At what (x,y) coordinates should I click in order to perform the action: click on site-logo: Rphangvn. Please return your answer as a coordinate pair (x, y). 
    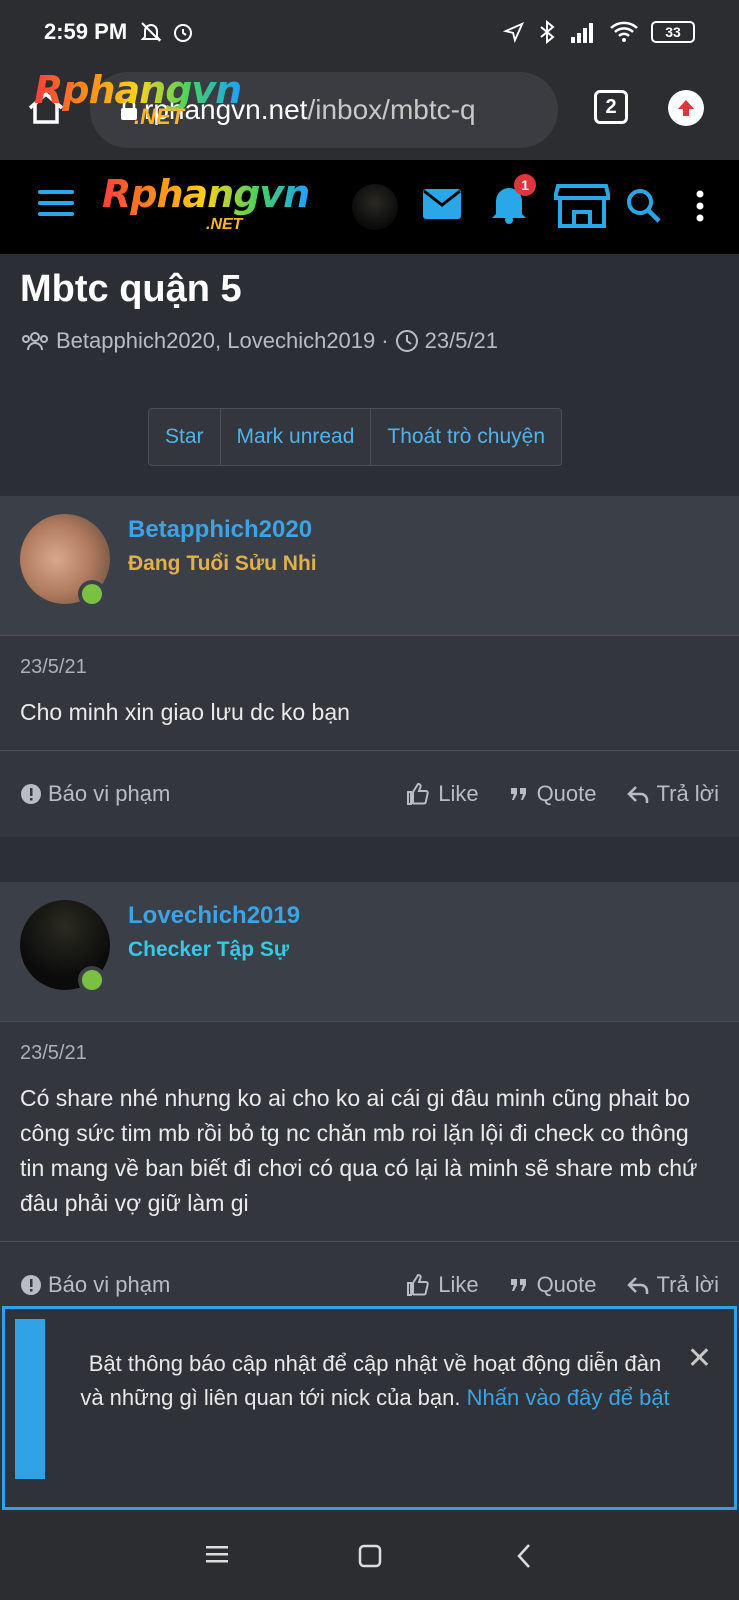
    Looking at the image, I should click on (206, 194).